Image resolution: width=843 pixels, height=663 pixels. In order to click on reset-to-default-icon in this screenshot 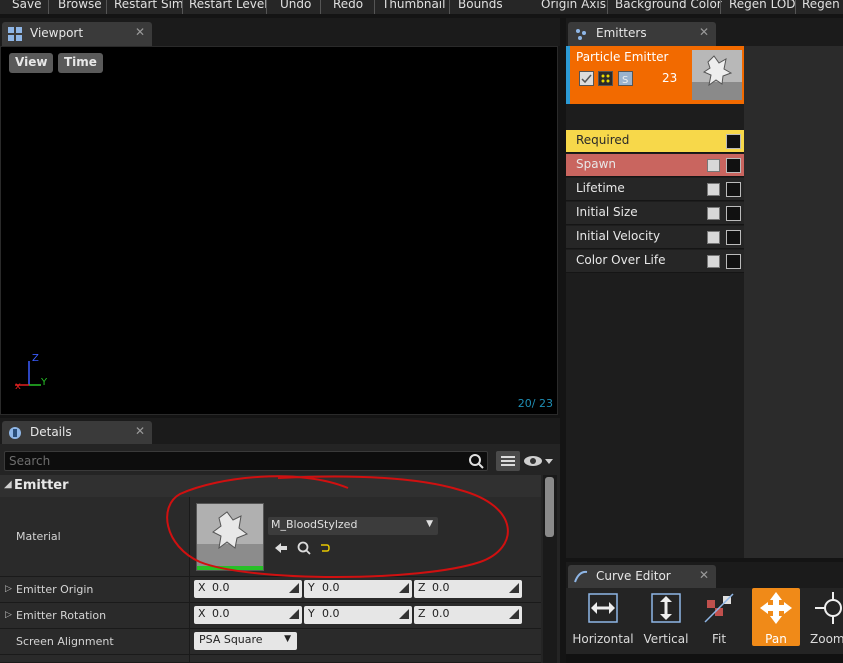, I will do `click(325, 548)`.